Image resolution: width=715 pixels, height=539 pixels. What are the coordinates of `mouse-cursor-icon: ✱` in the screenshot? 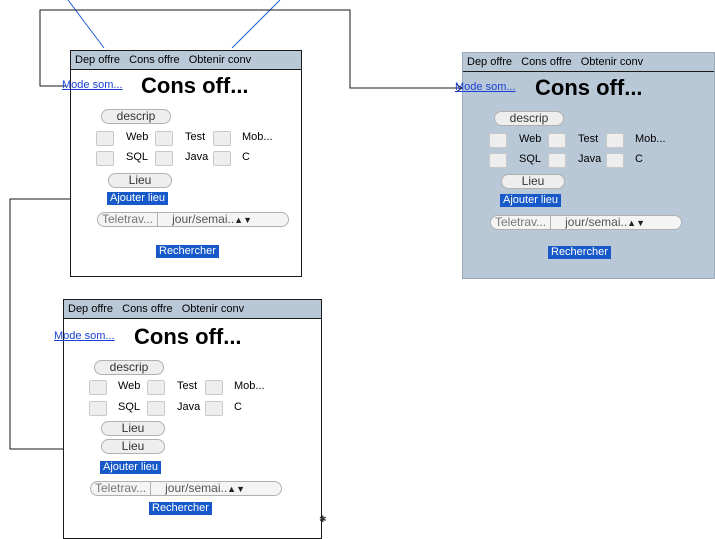 It's located at (323, 519).